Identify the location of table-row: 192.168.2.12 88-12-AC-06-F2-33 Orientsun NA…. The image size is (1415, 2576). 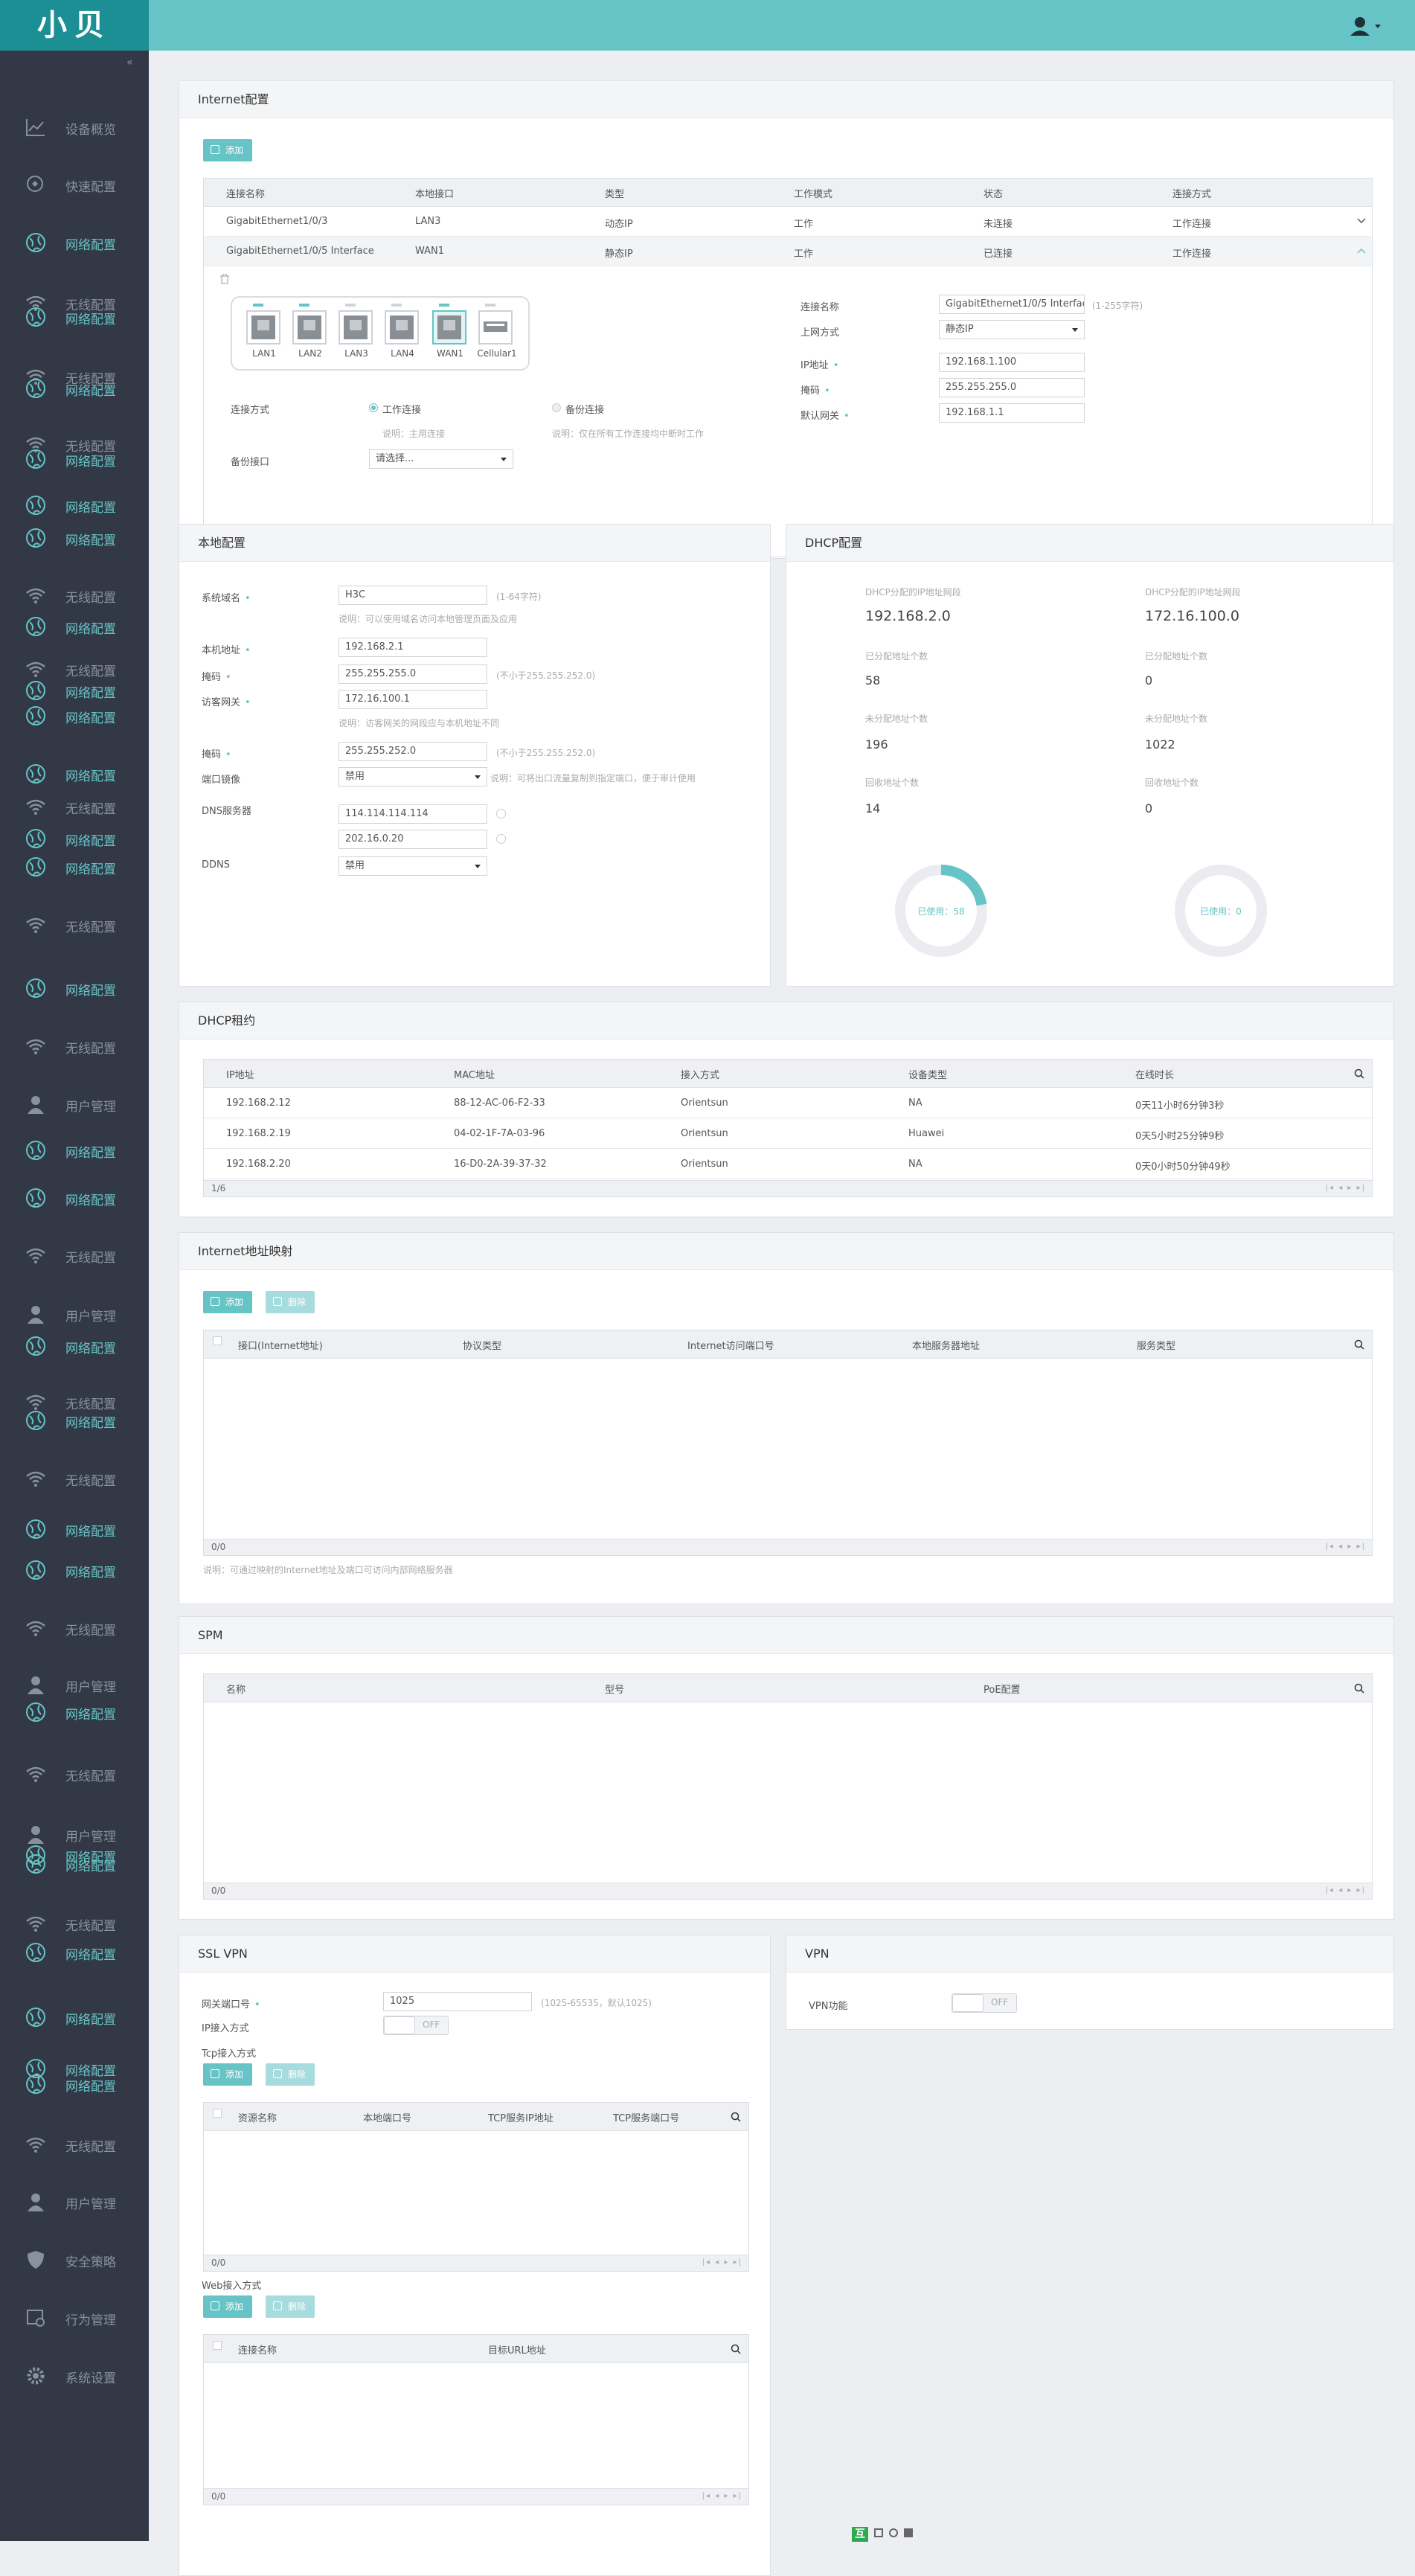
(788, 1103).